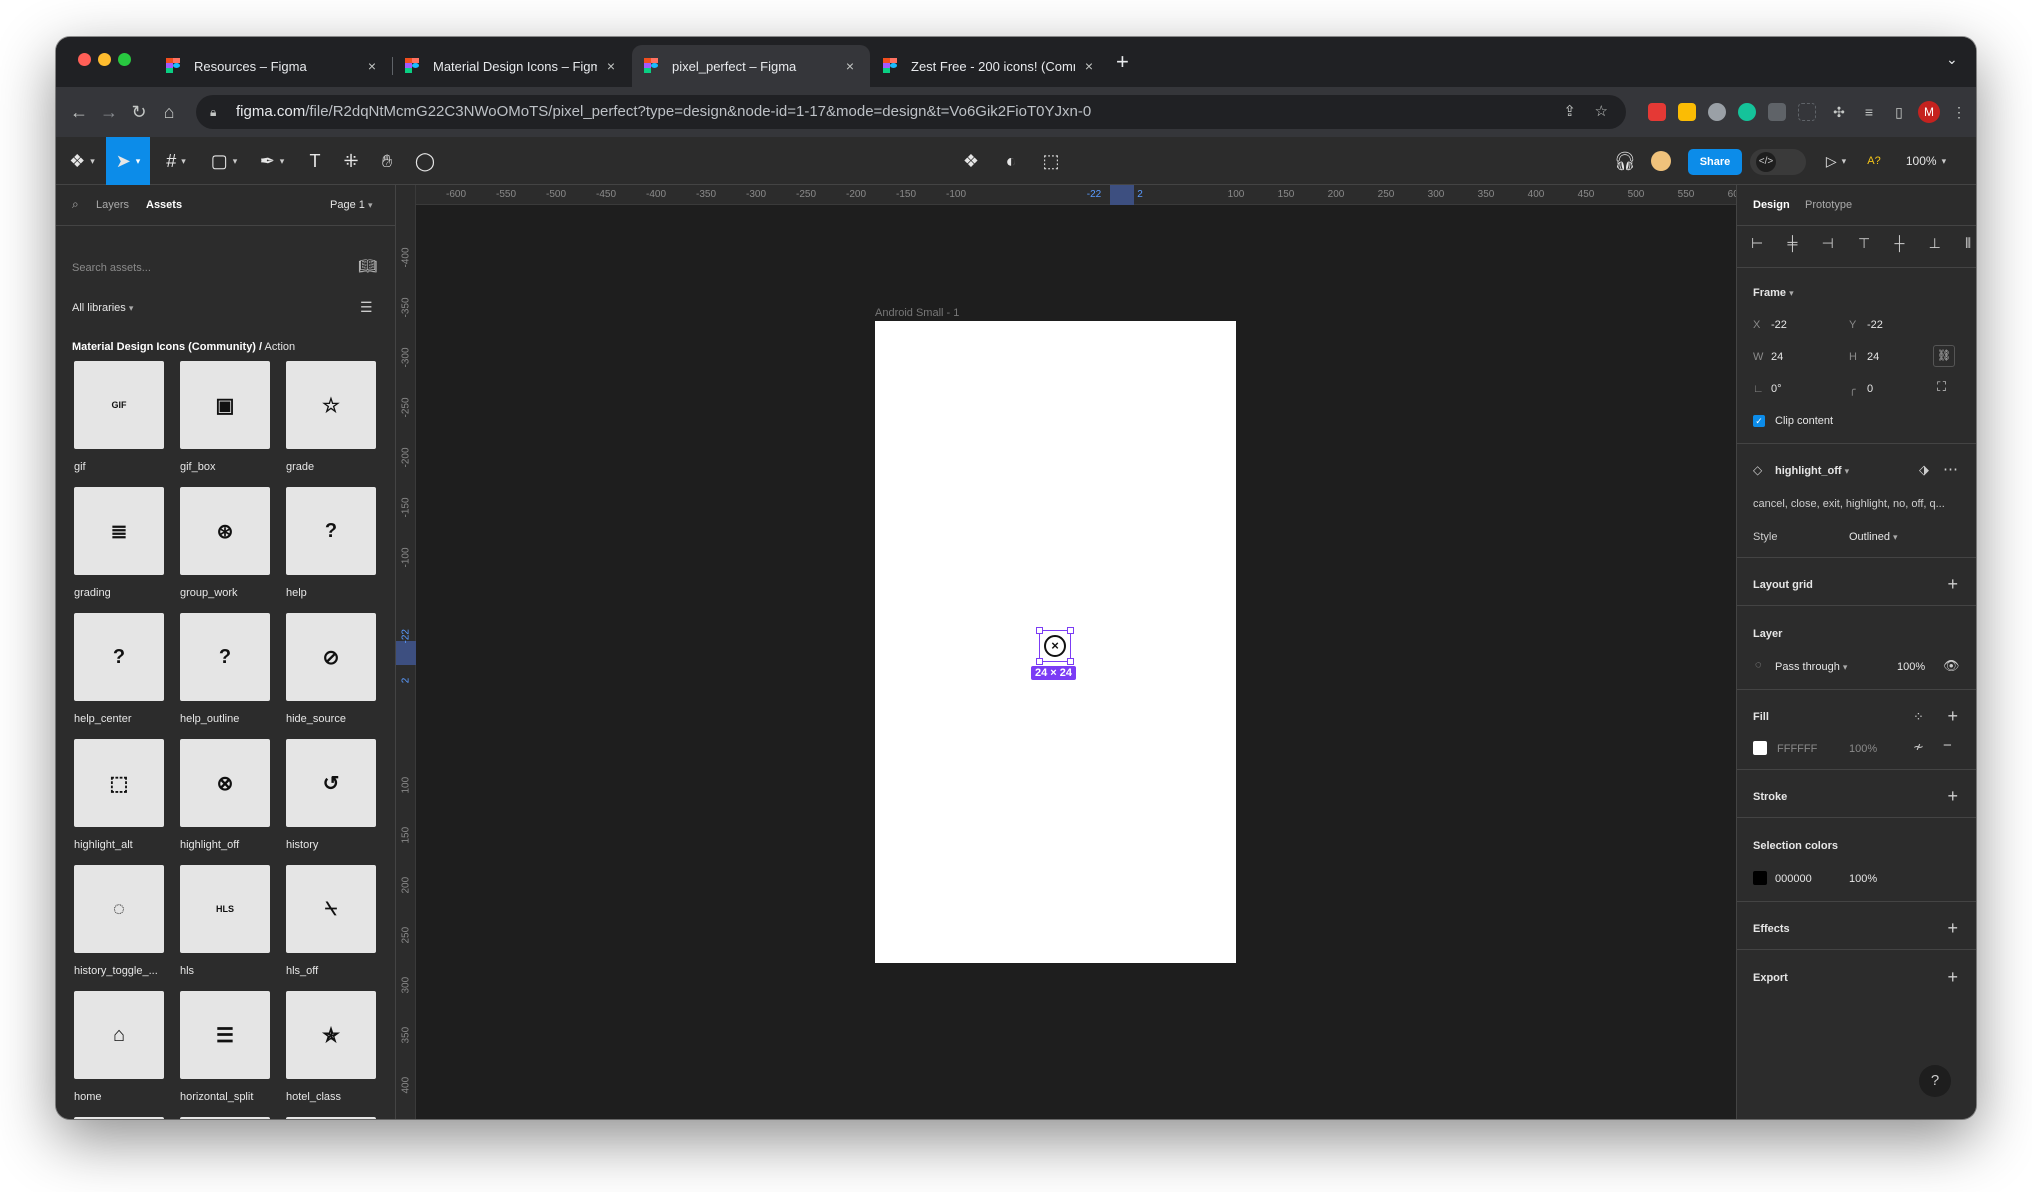  What do you see at coordinates (1601, 112) in the screenshot?
I see `bookmark-star-icon: ☆` at bounding box center [1601, 112].